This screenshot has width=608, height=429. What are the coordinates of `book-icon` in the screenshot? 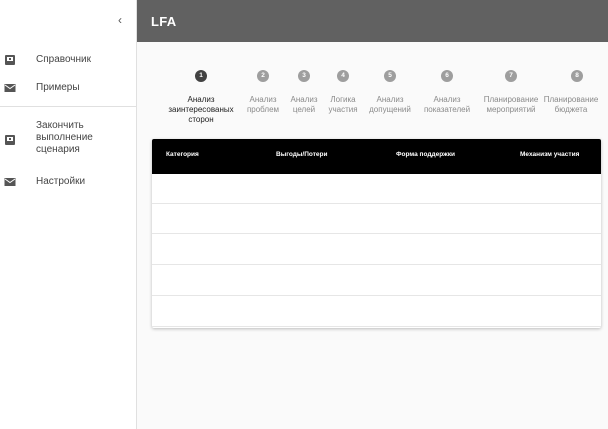 It's located at (10, 60).